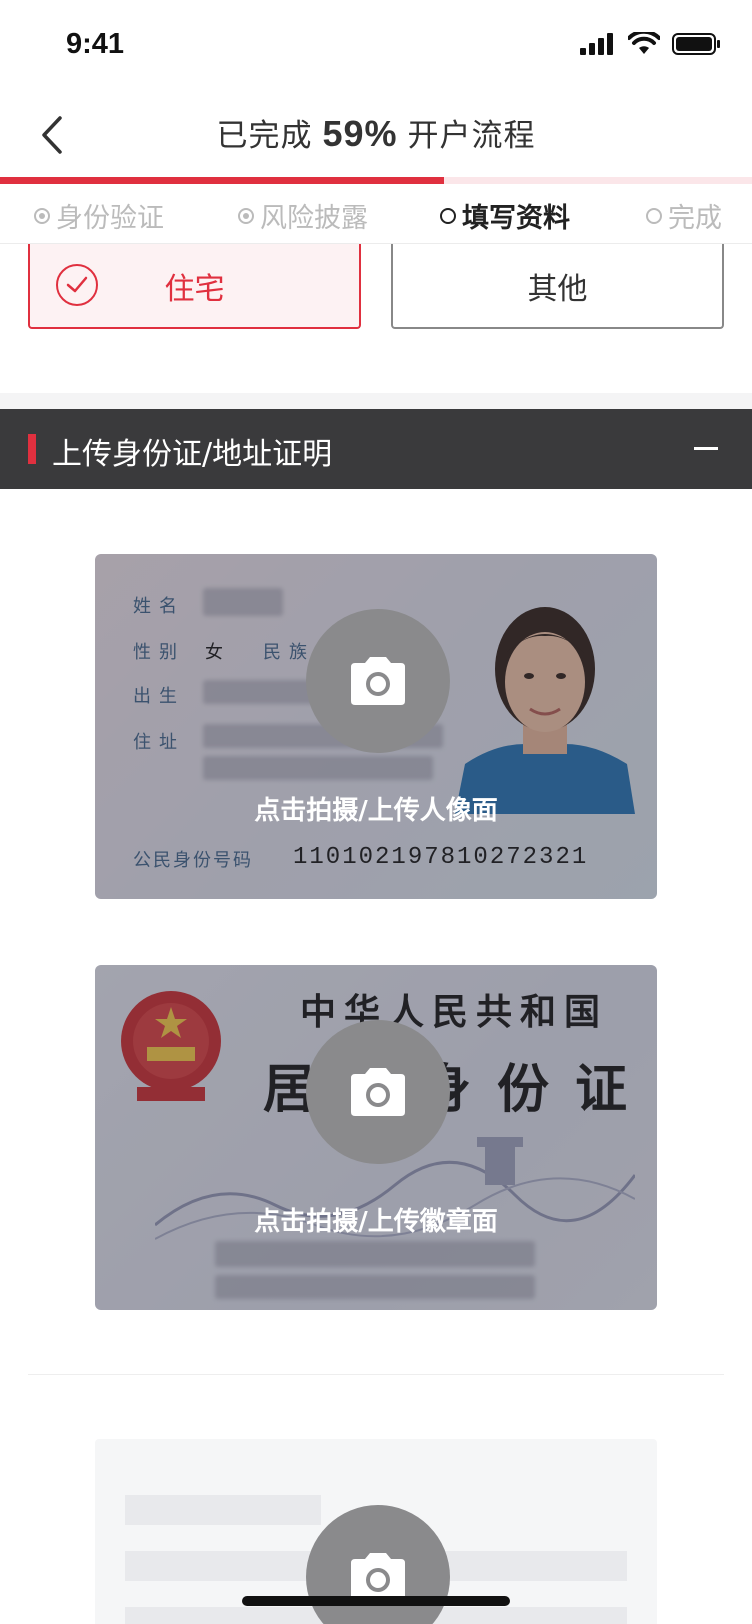  Describe the element at coordinates (696, 44) in the screenshot. I see `battery-icon` at that location.